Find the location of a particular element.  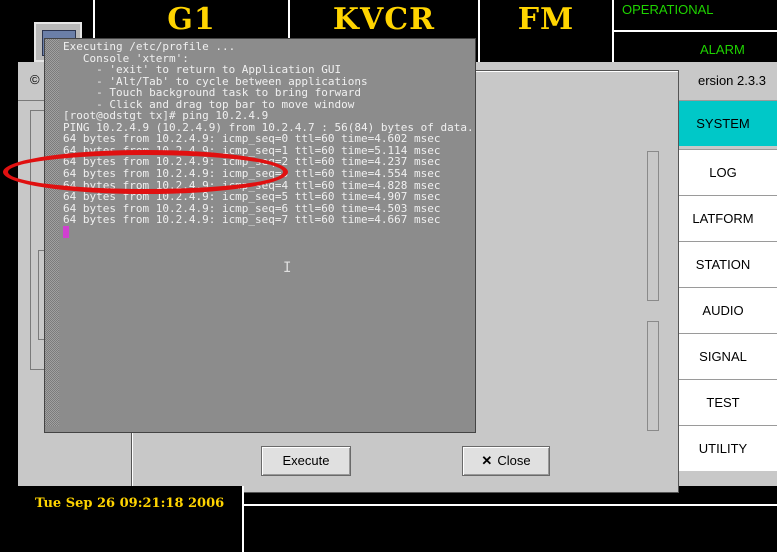

close-icon: ✕ is located at coordinates (487, 460).